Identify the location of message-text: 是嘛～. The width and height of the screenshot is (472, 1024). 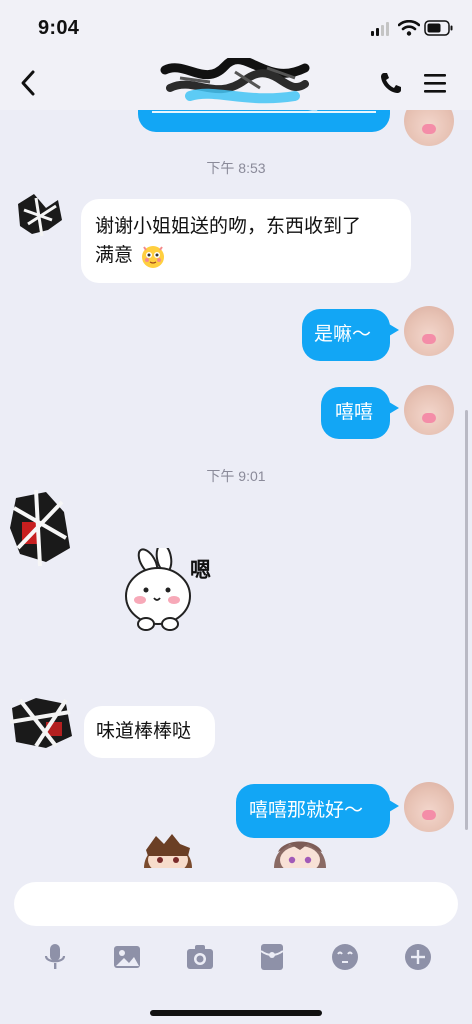
(343, 334).